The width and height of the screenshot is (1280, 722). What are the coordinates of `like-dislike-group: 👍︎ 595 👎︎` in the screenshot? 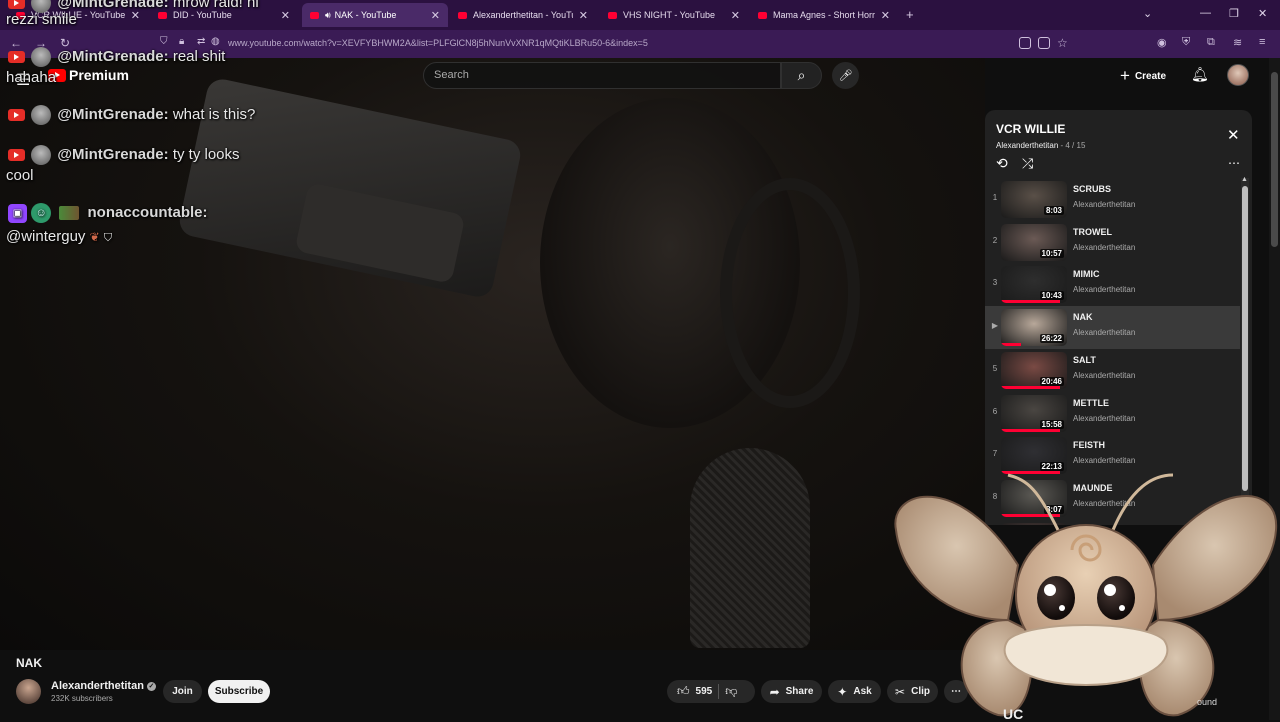 It's located at (711, 691).